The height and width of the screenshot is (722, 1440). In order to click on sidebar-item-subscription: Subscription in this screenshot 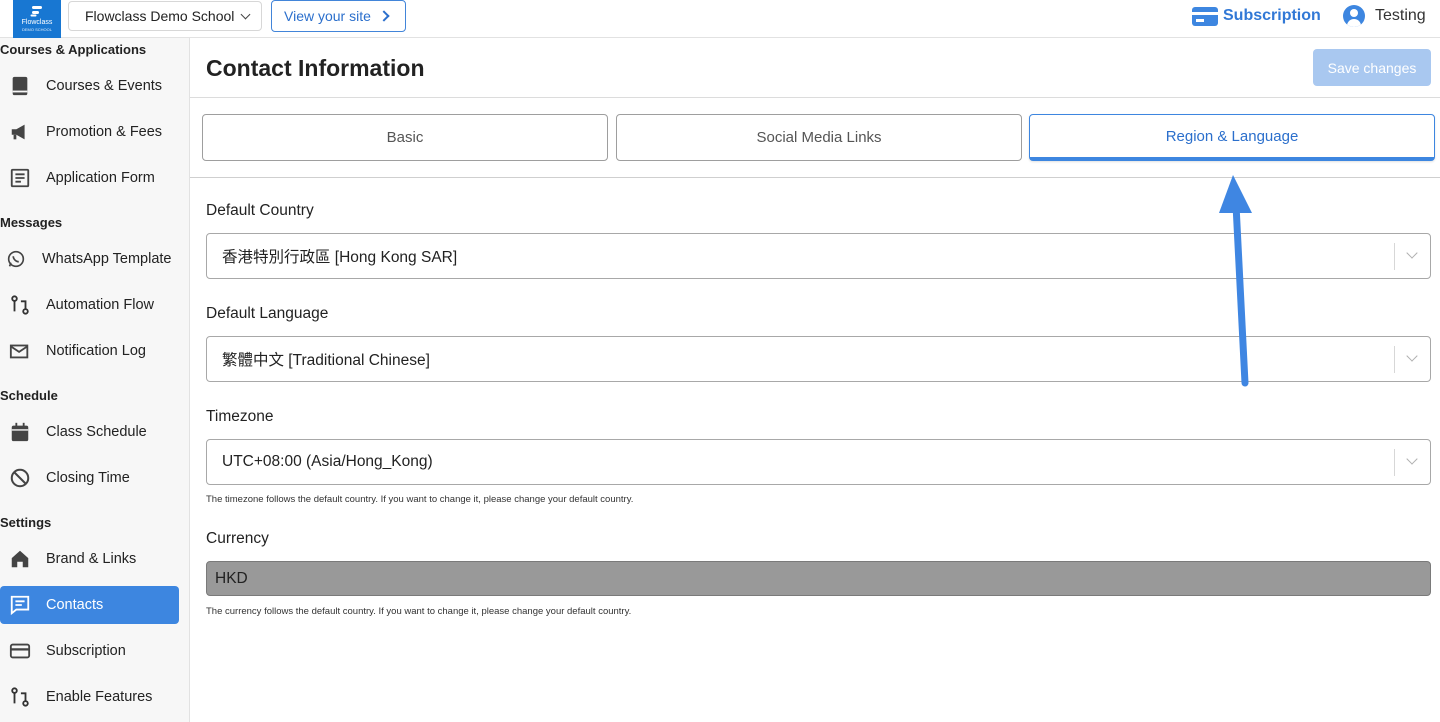, I will do `click(89, 651)`.